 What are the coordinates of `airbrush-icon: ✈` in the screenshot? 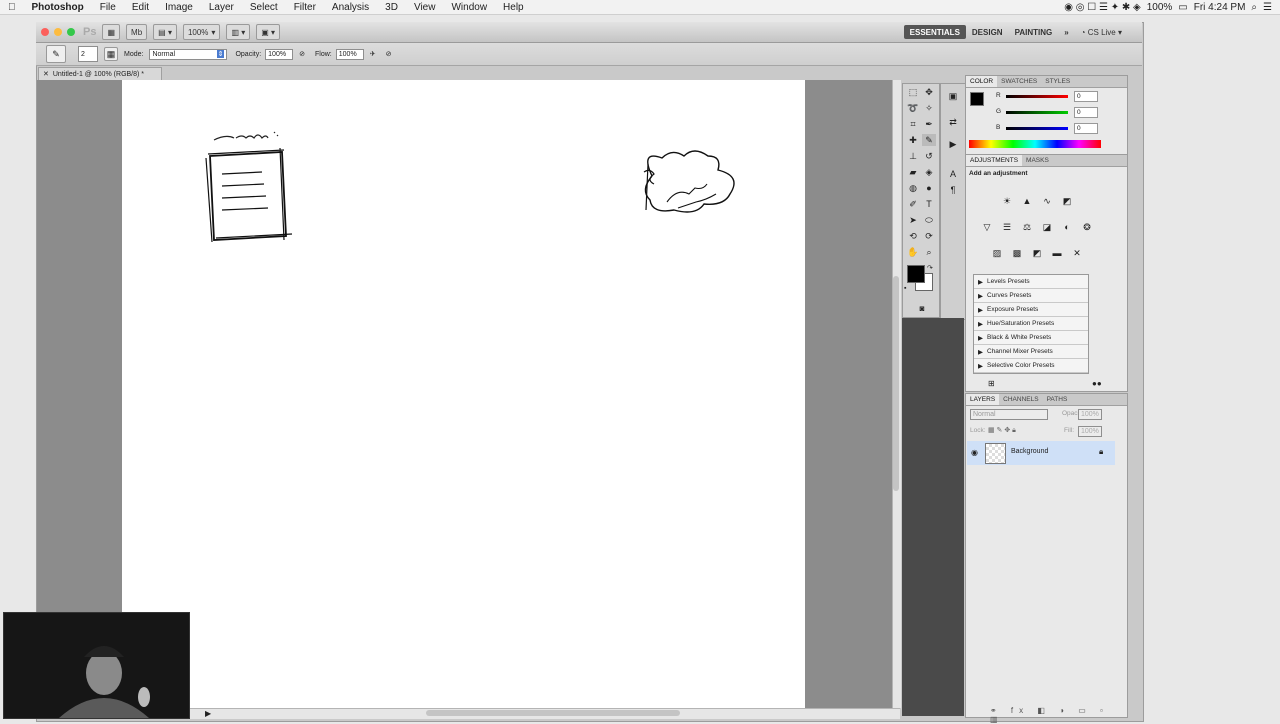 It's located at (373, 54).